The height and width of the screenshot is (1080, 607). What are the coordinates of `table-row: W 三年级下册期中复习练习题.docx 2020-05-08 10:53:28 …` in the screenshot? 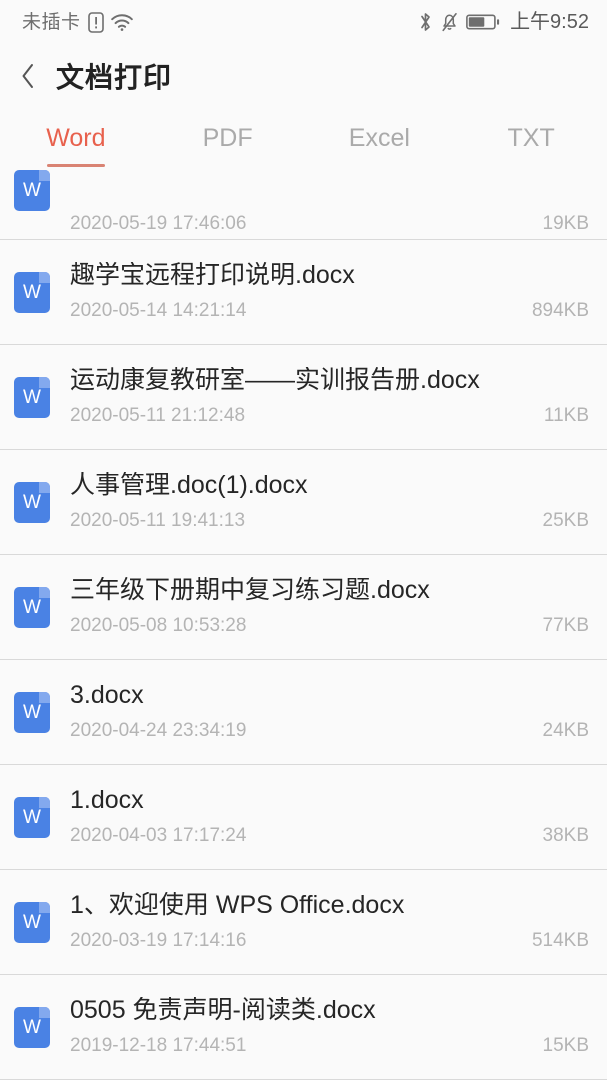 It's located at (303, 607).